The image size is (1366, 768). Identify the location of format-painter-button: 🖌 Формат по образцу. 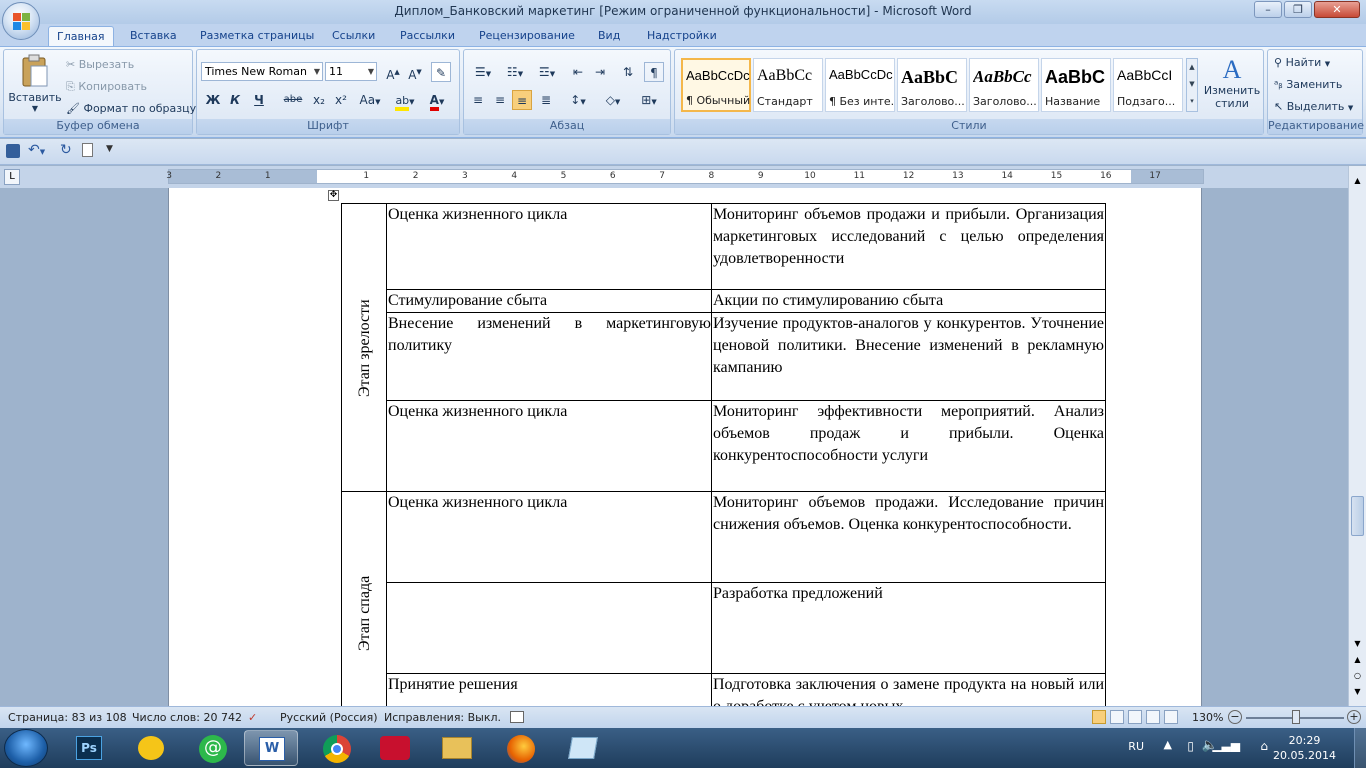
(131, 108).